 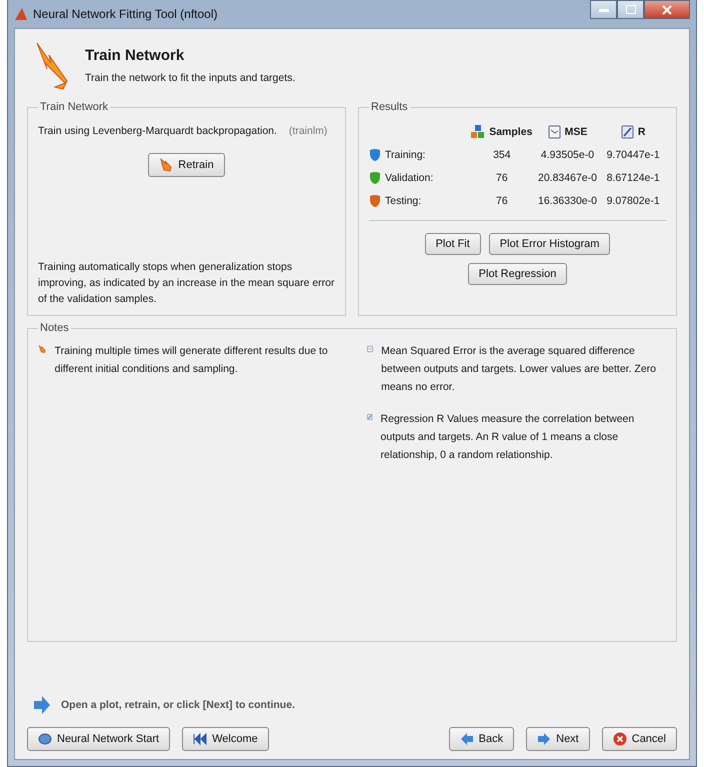 I want to click on column-header: R, so click(x=642, y=132).